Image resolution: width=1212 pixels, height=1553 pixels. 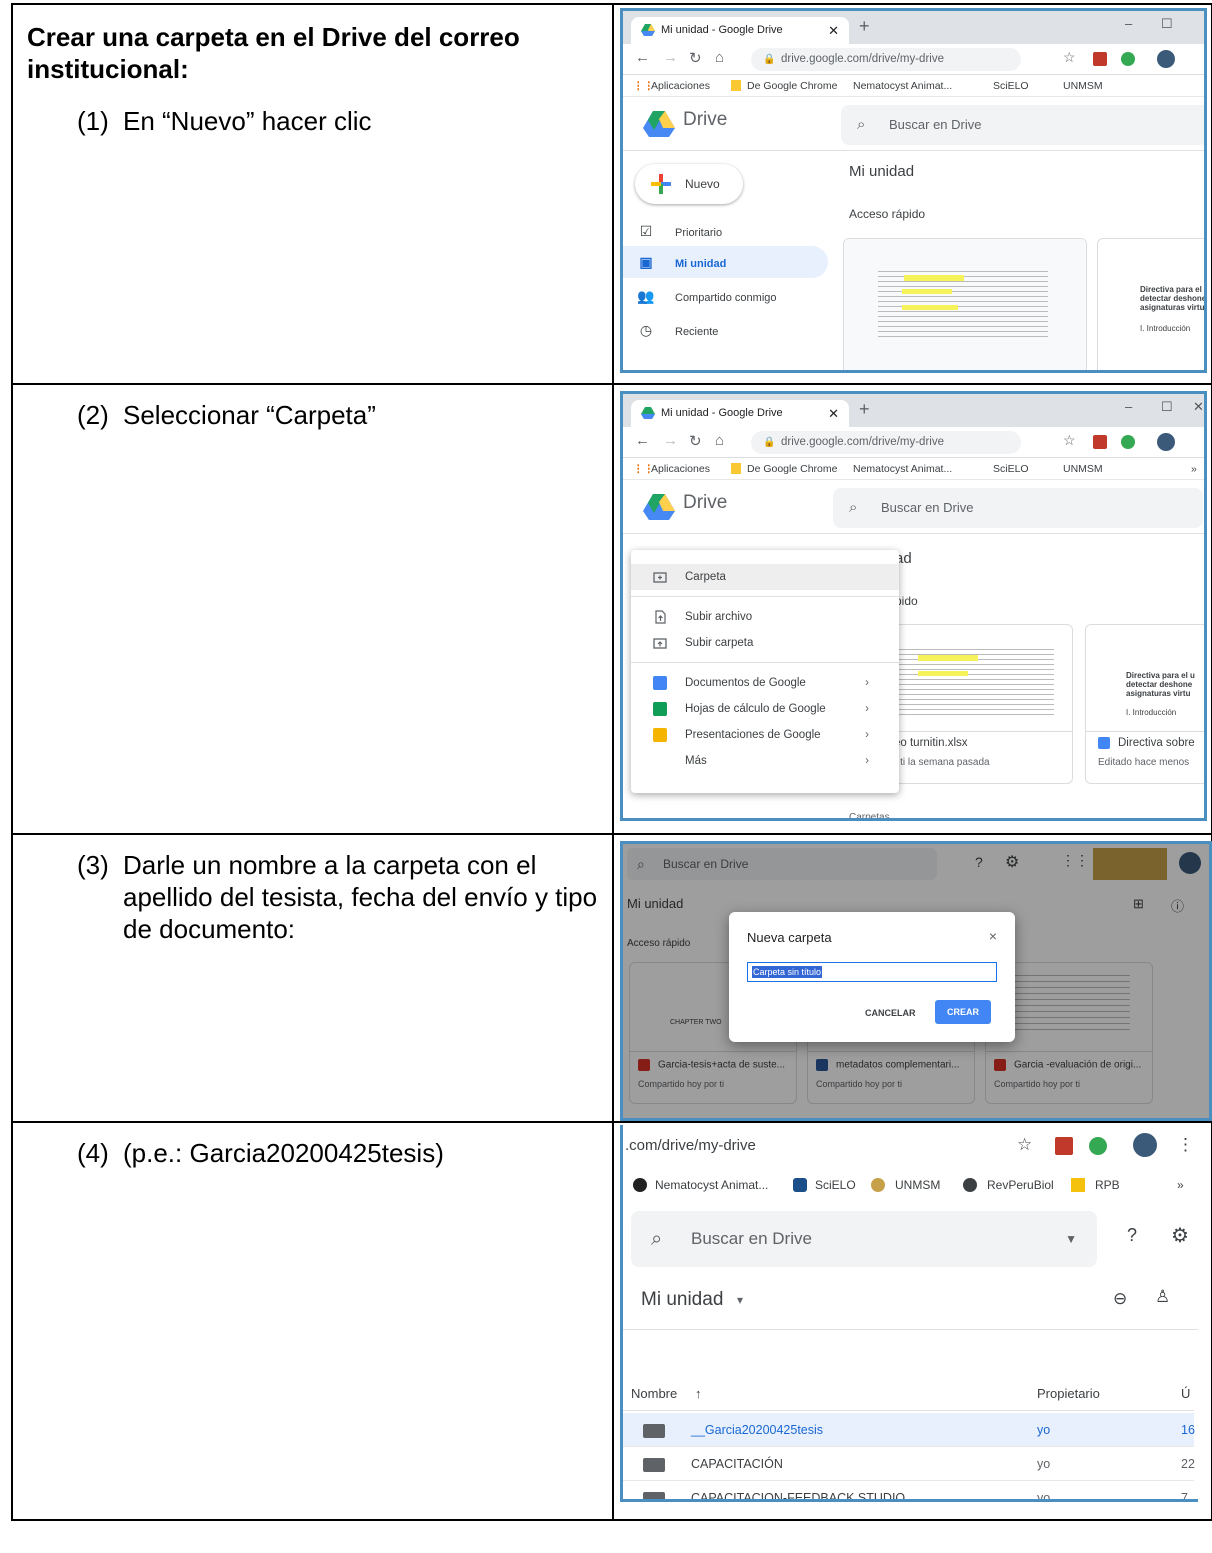 I want to click on bookmark-revperubiol: RevPeruBiol, so click(x=1020, y=1185).